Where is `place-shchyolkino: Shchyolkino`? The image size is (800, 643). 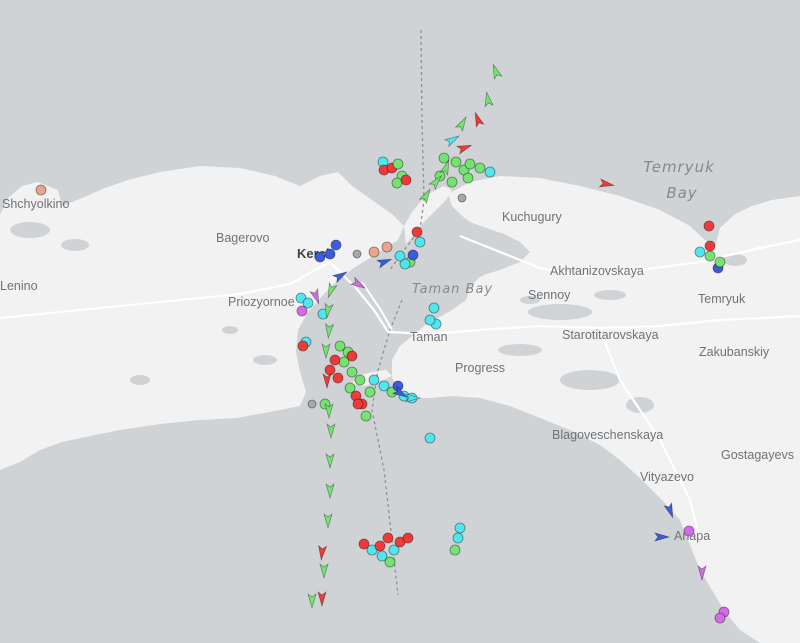 place-shchyolkino: Shchyolkino is located at coordinates (35, 204).